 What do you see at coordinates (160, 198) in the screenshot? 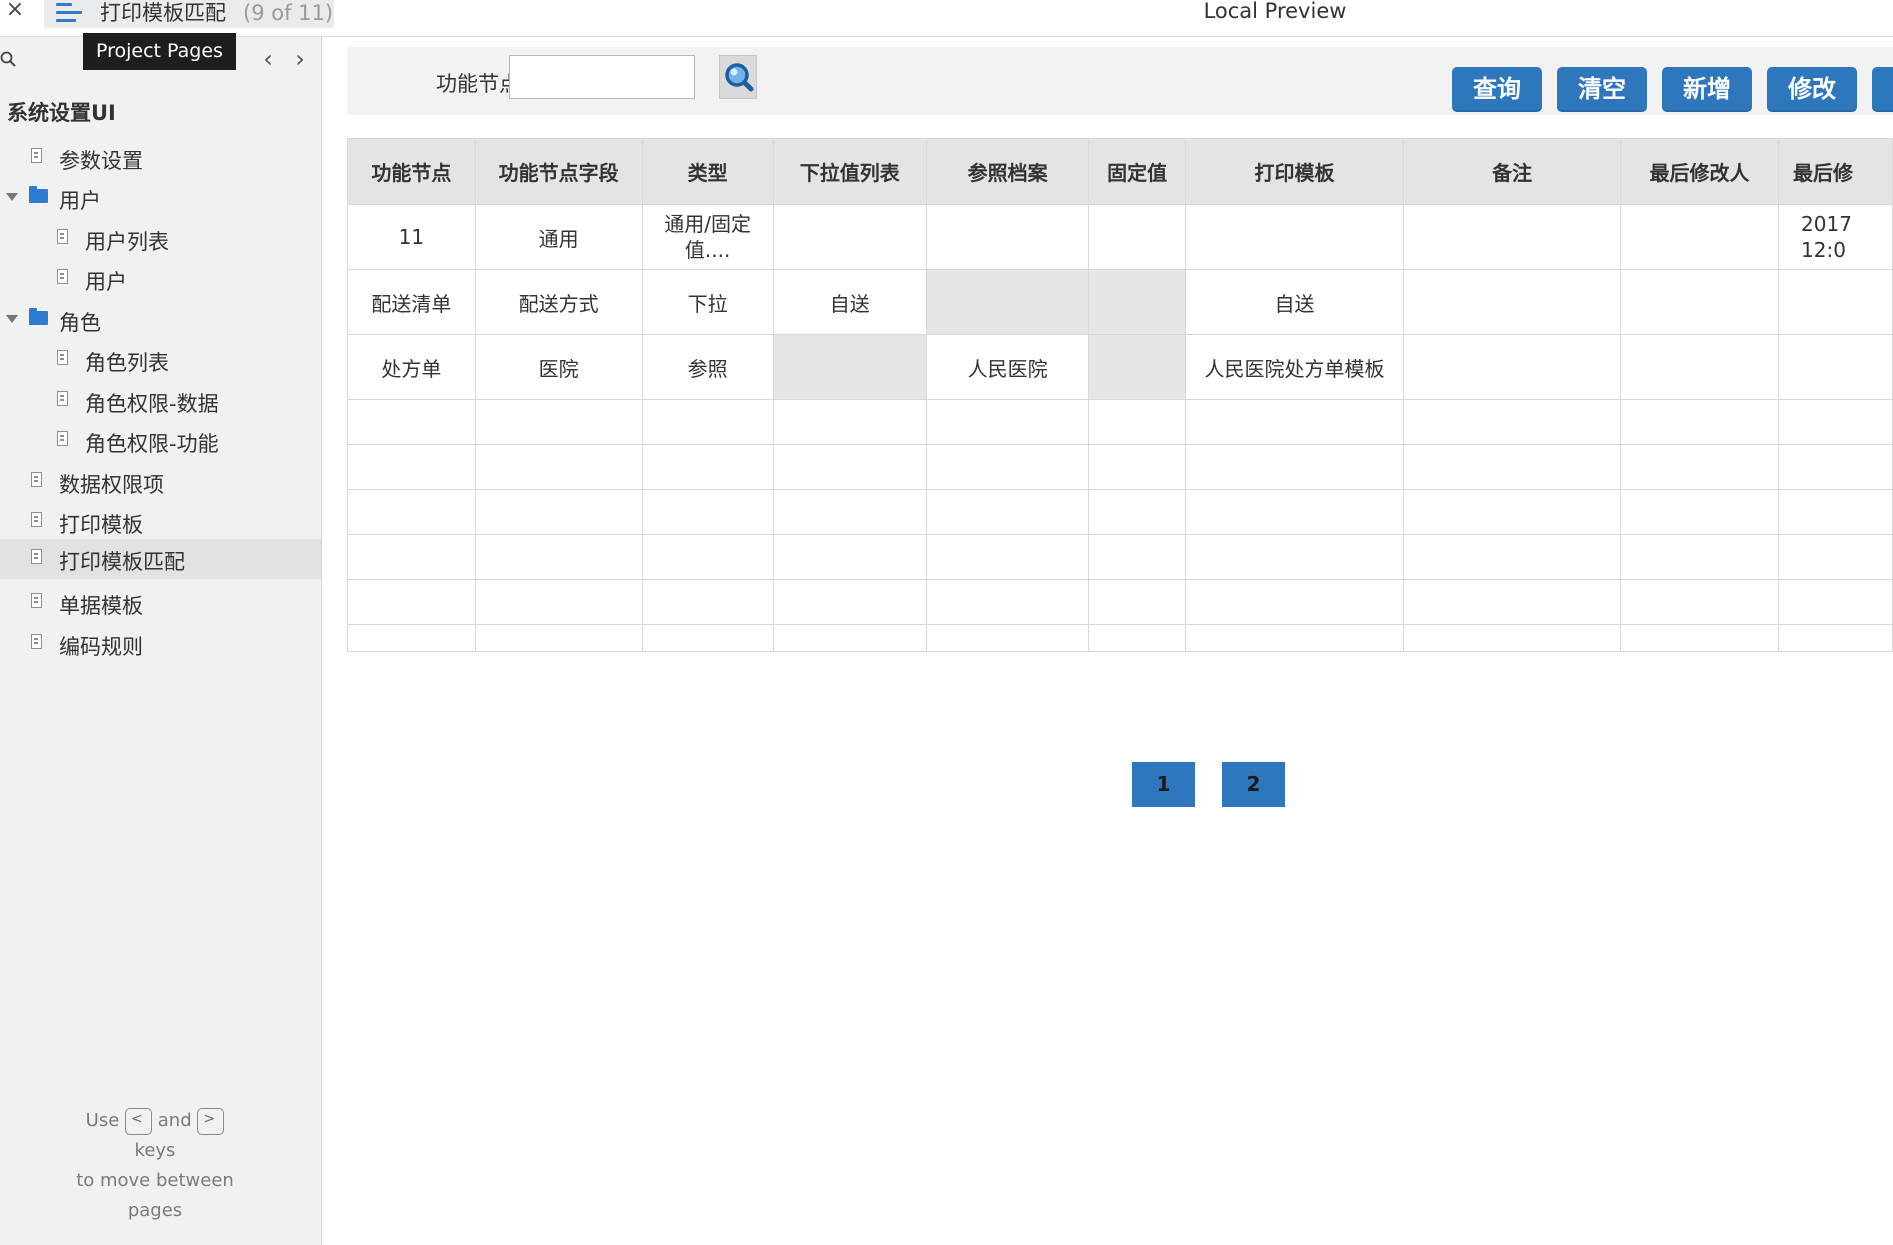
I see `sidebar-folder-users: 用户` at bounding box center [160, 198].